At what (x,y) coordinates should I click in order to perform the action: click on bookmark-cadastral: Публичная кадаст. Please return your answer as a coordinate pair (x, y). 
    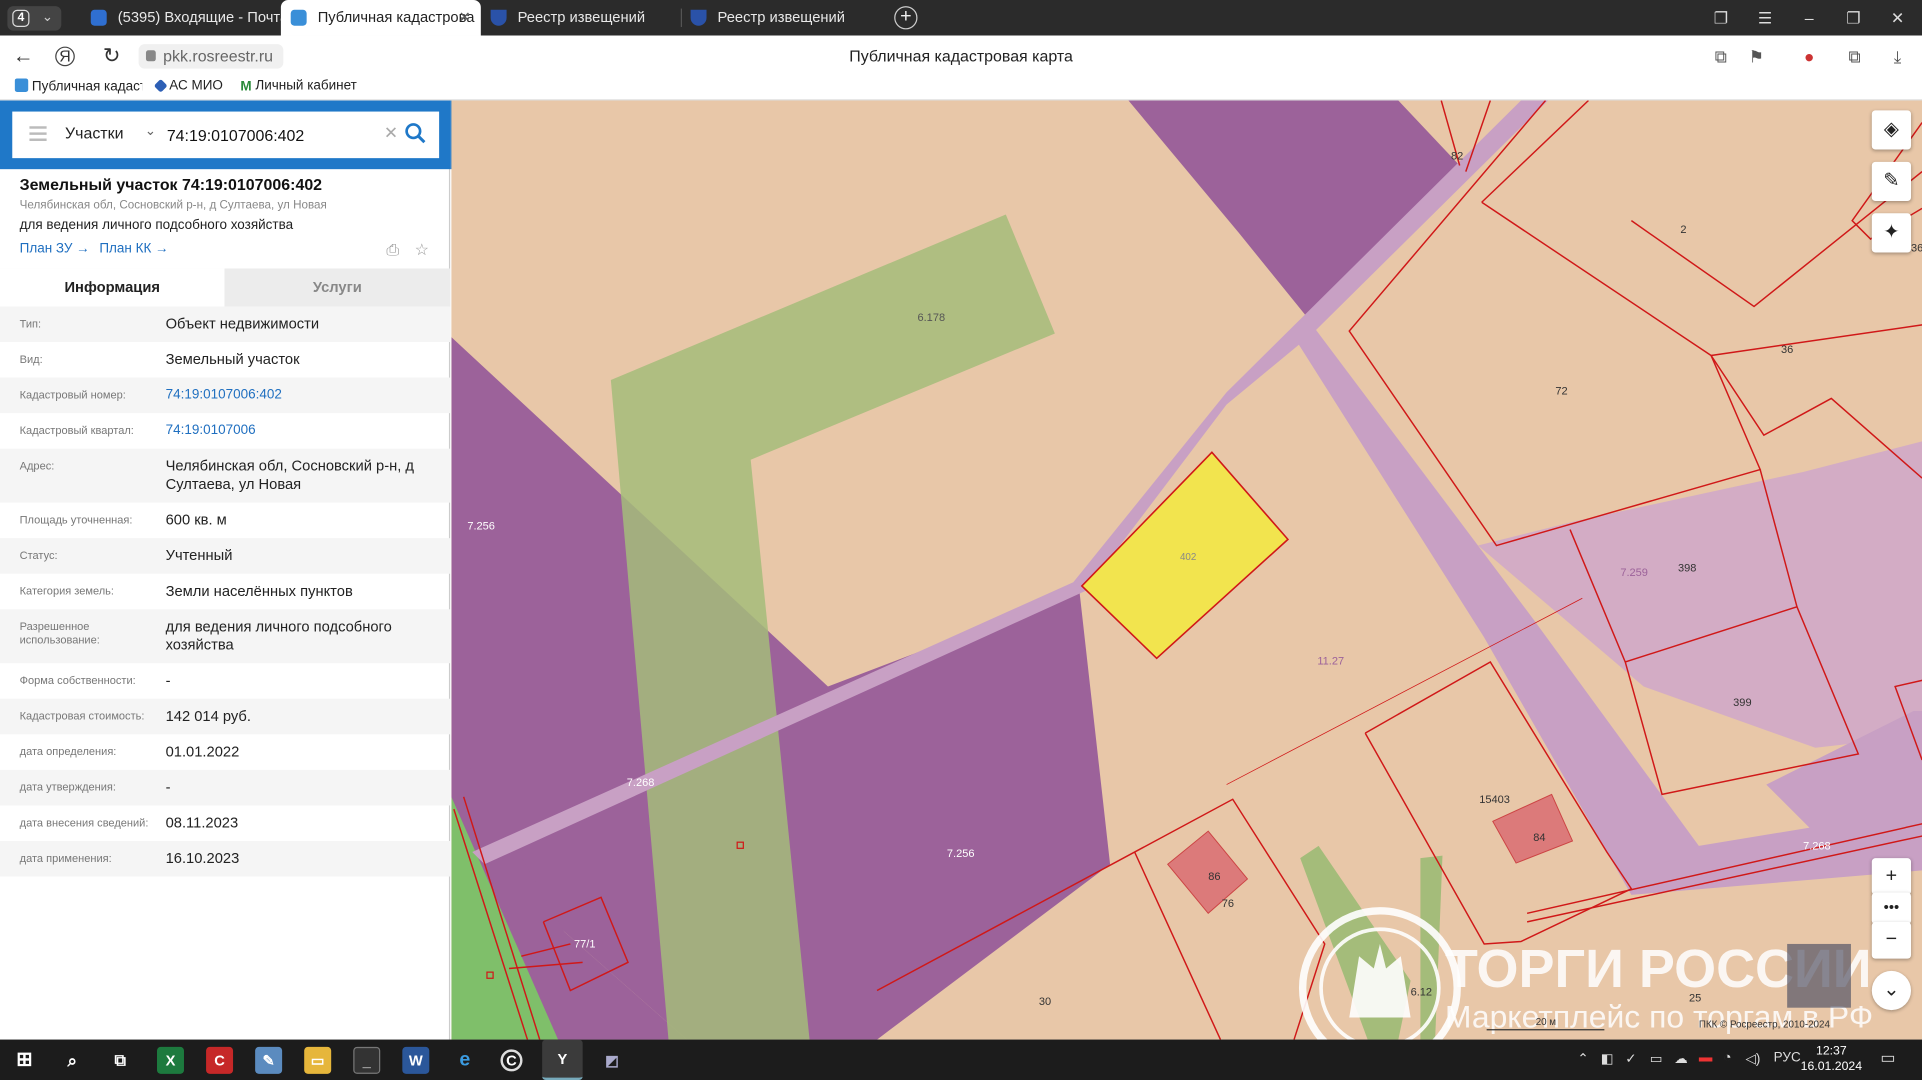
    Looking at the image, I should click on (78, 86).